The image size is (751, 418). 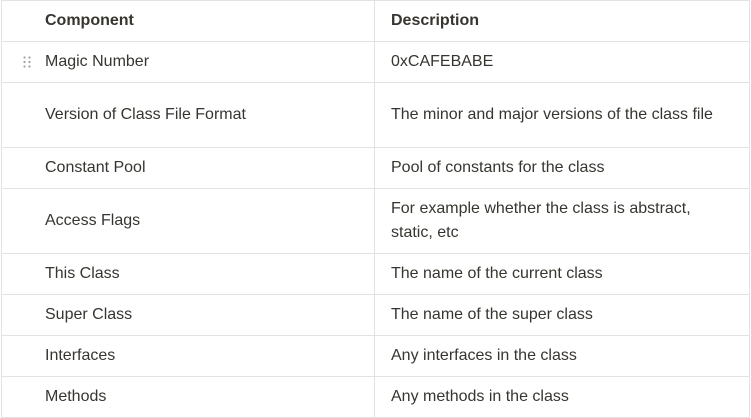 I want to click on component-label: Methods, so click(x=76, y=396).